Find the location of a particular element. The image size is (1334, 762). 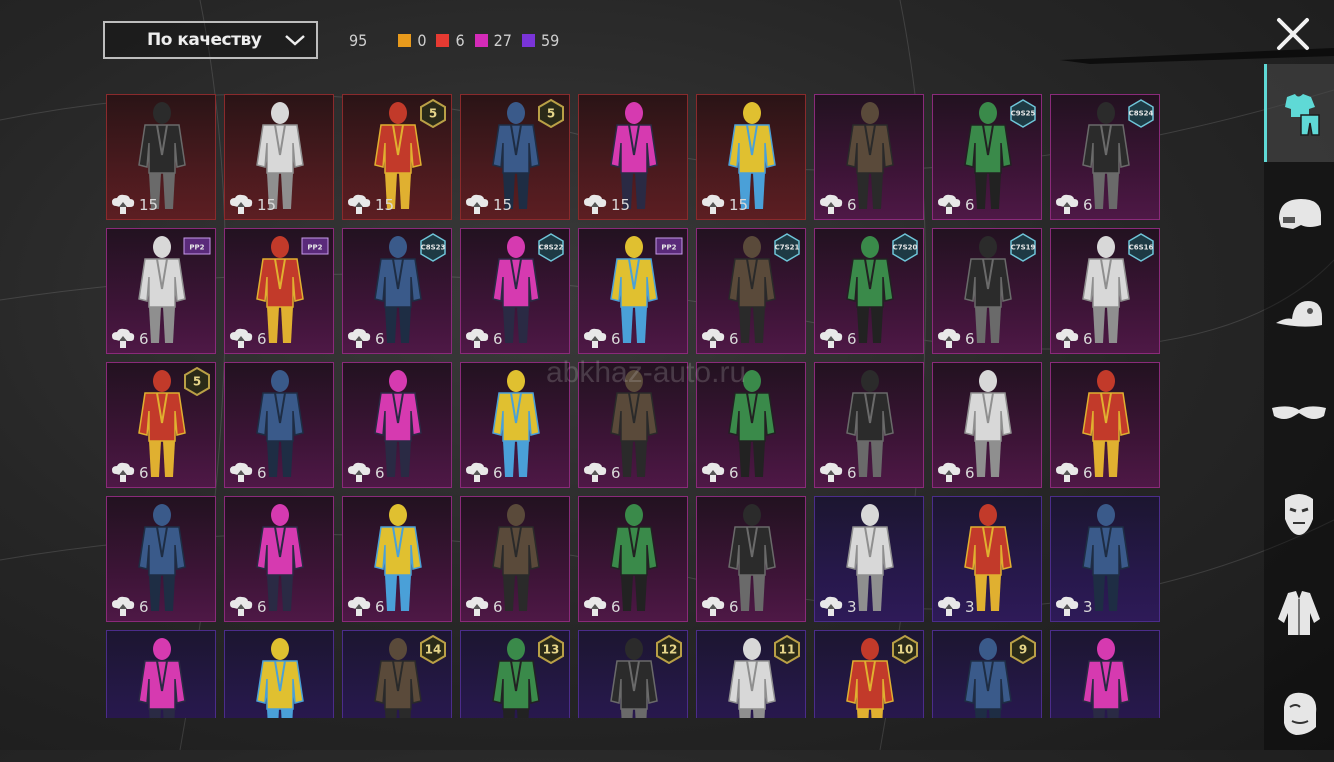

category-sidebar is located at coordinates (1299, 407).